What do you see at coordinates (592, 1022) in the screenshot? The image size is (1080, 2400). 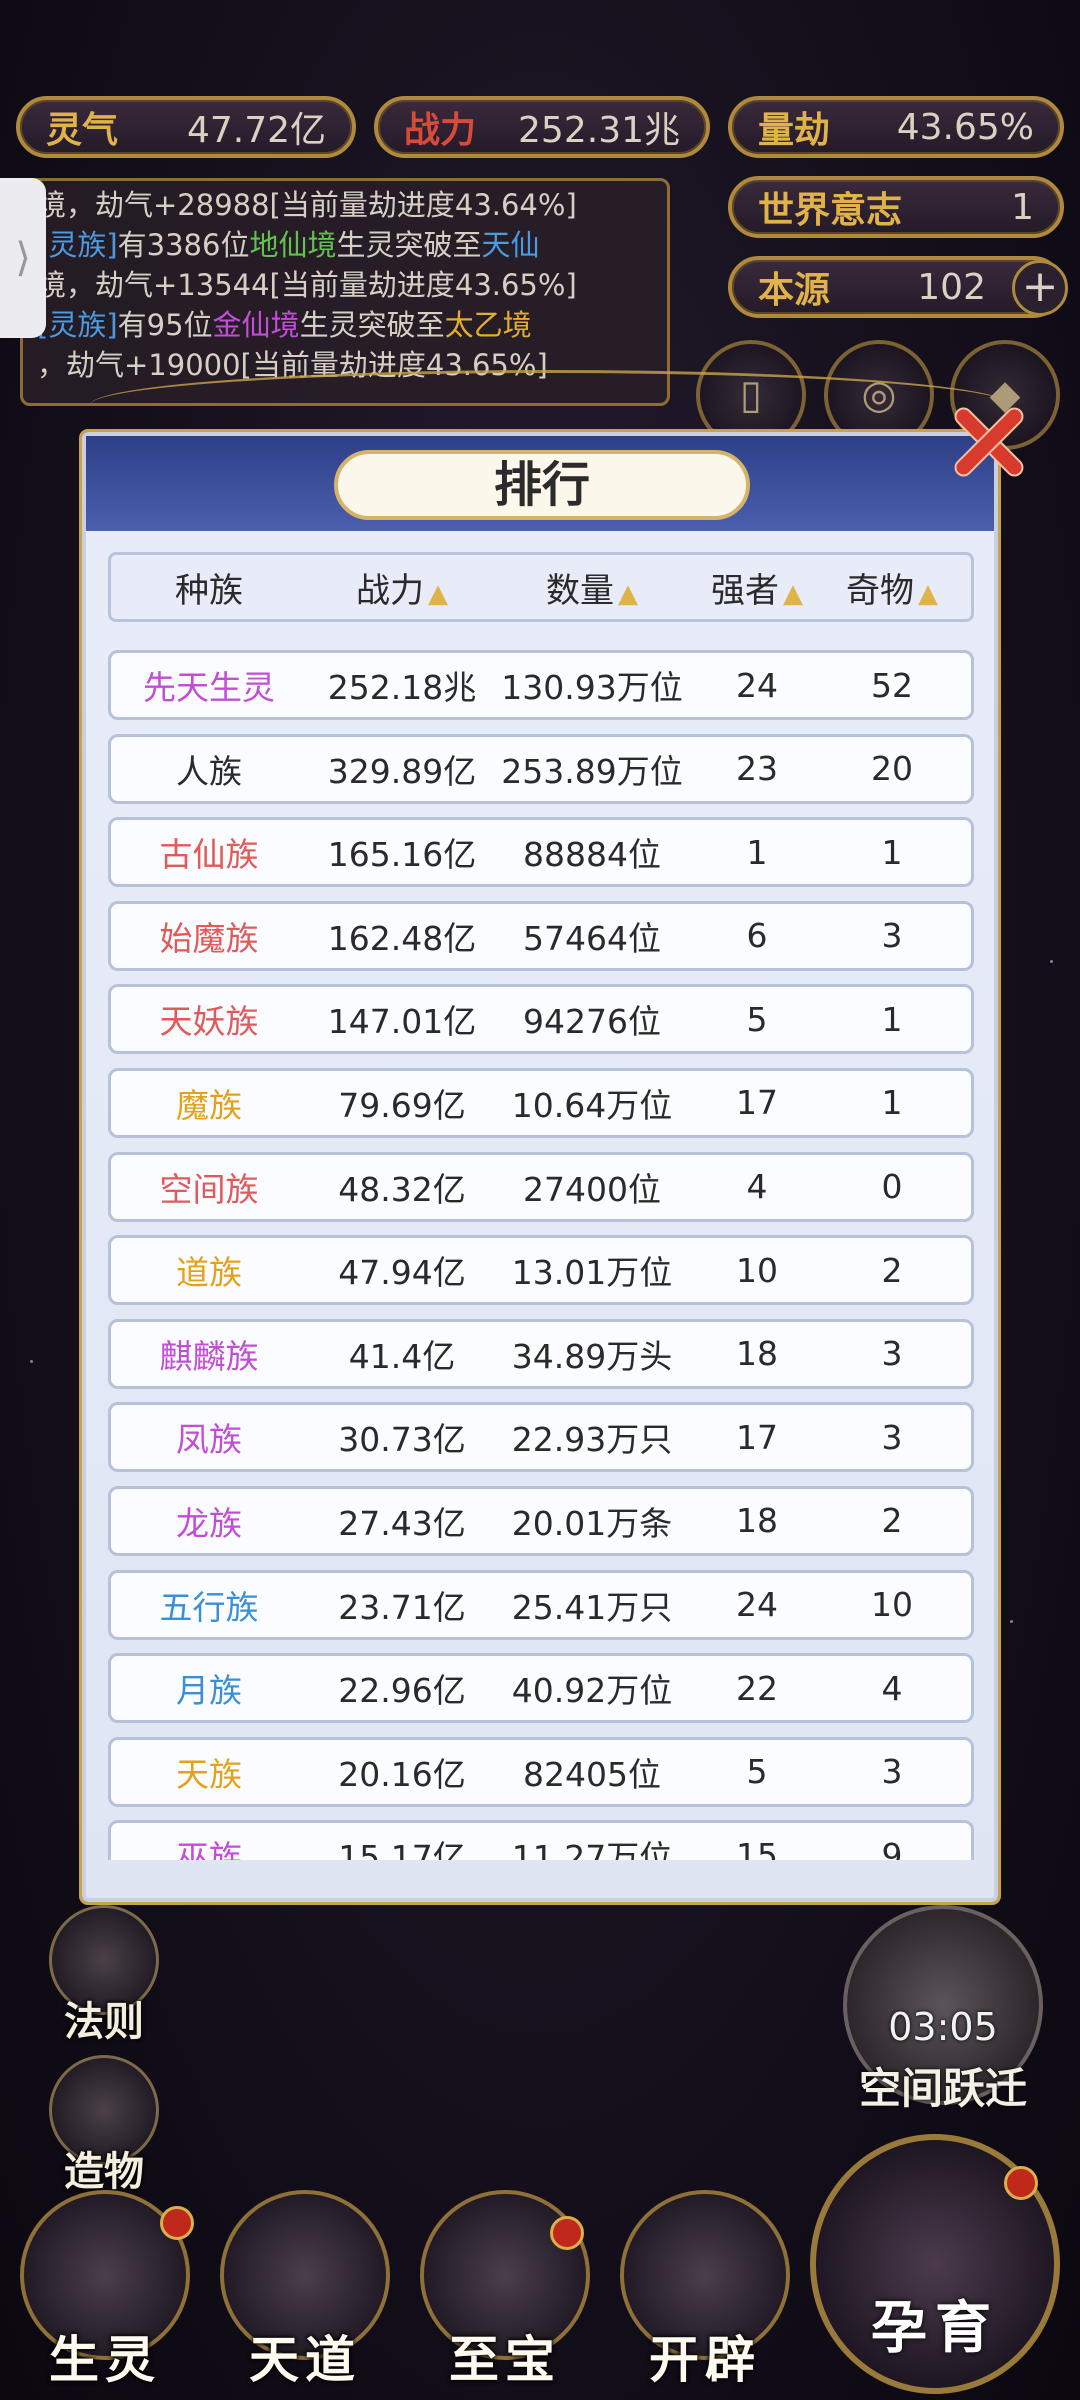 I see `count-cell: 94276位` at bounding box center [592, 1022].